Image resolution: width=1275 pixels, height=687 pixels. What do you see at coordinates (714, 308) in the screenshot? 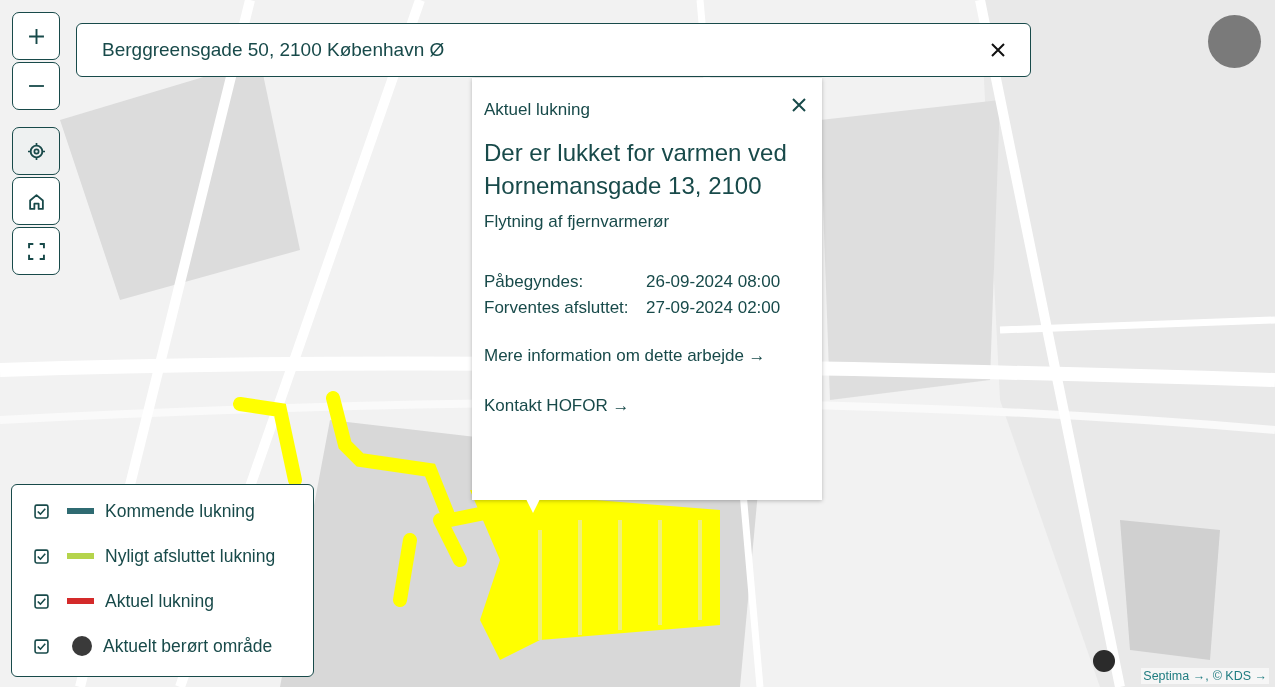
I see `detail-value: 27-09-2024 02:00` at bounding box center [714, 308].